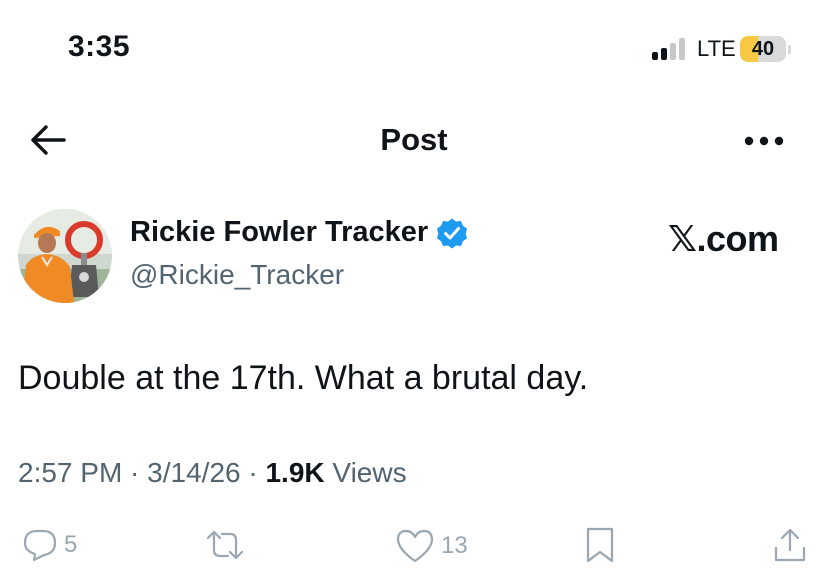 The height and width of the screenshot is (583, 828). I want to click on more-horizontal-icon, so click(764, 141).